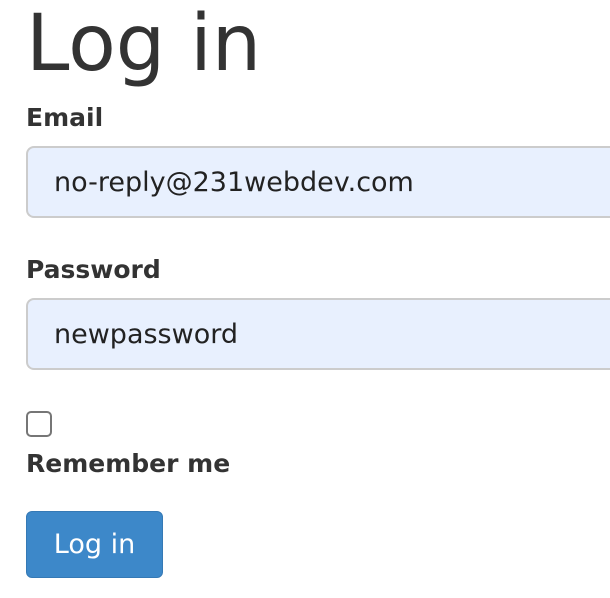 The width and height of the screenshot is (610, 598). Describe the element at coordinates (94, 544) in the screenshot. I see `login-button: Log in` at that location.